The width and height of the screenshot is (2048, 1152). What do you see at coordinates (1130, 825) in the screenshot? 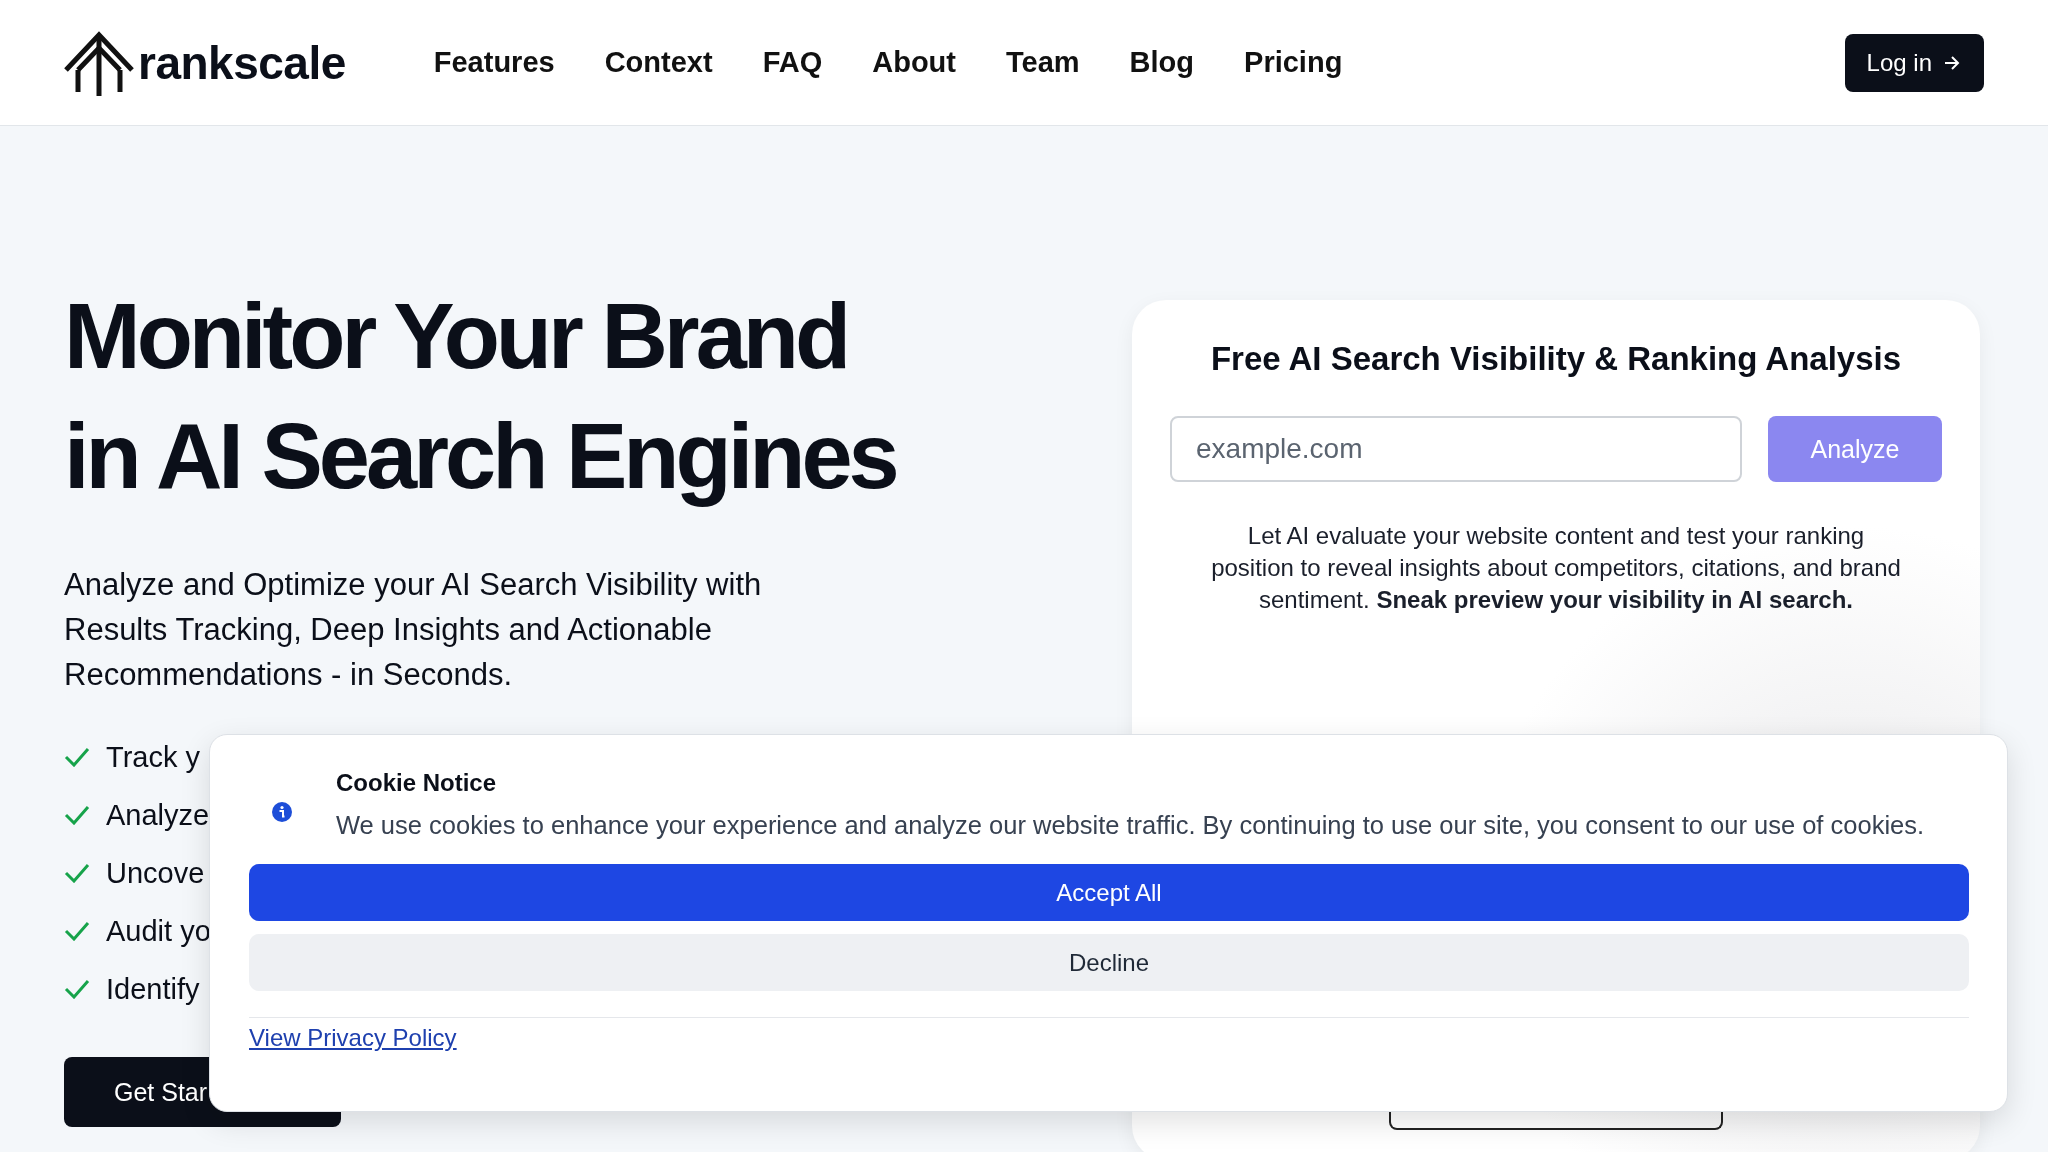
I see `cookie-message: We use cookies to enhance your experience and analyze our website traffic. By continuing to use our site, you consent to our use of cookies.` at bounding box center [1130, 825].